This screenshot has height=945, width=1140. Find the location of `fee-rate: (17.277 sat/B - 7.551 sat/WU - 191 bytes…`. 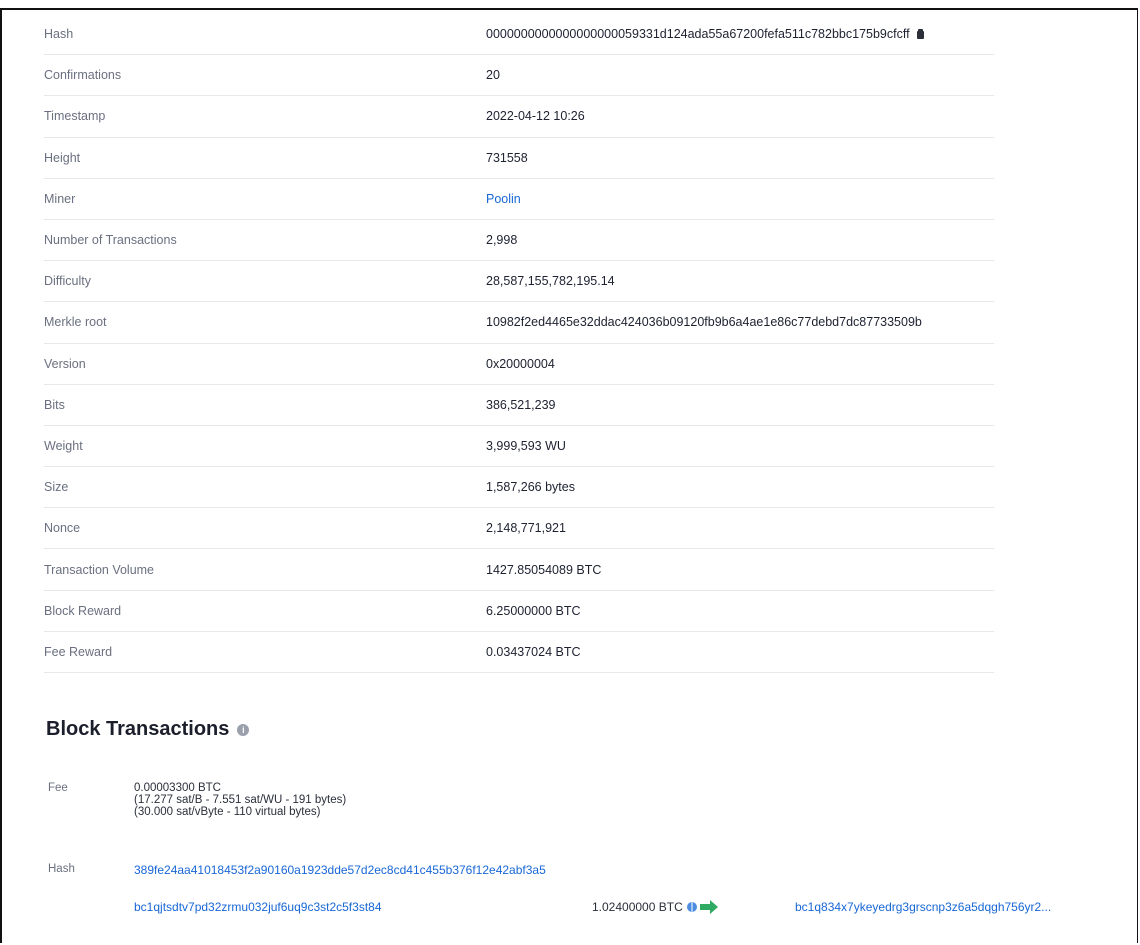

fee-rate: (17.277 sat/B - 7.551 sat/WU - 191 bytes… is located at coordinates (240, 800).